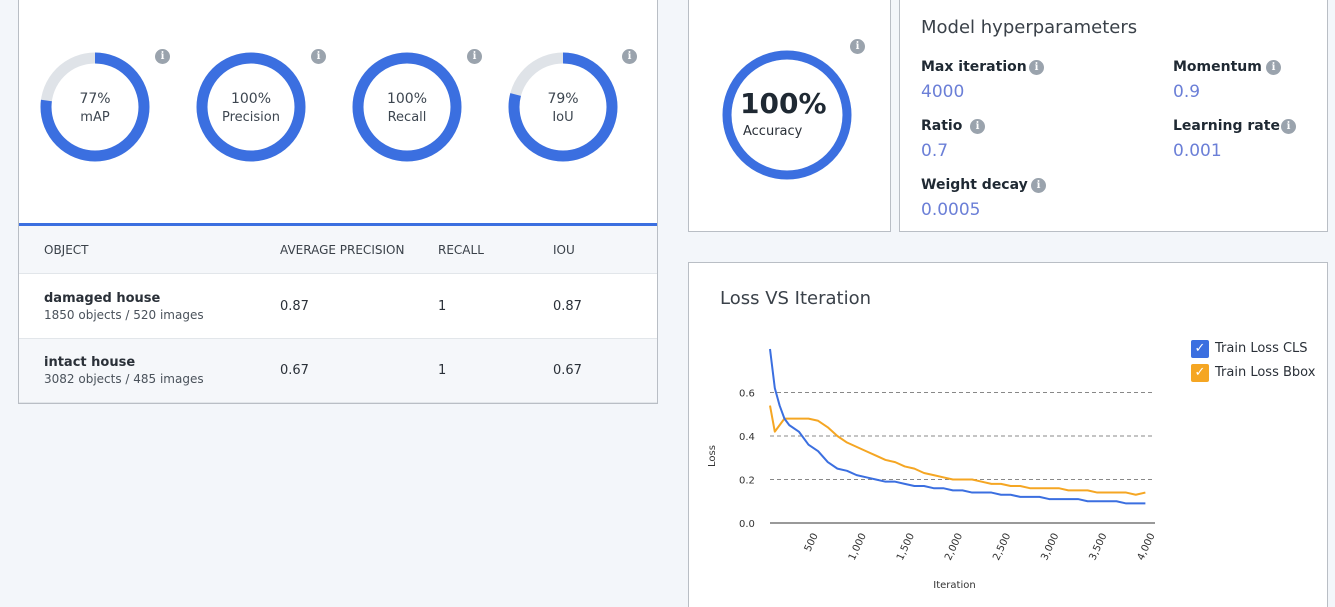  I want to click on accuracy-panel: 100% Accuracy i, so click(789, 116).